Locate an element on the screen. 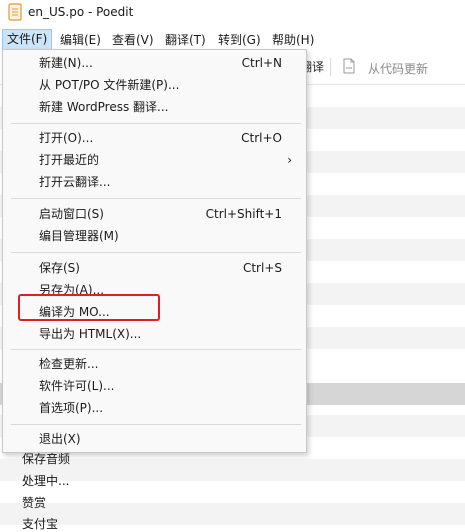 The image size is (465, 532). menu-help: 帮助(H) is located at coordinates (293, 40).